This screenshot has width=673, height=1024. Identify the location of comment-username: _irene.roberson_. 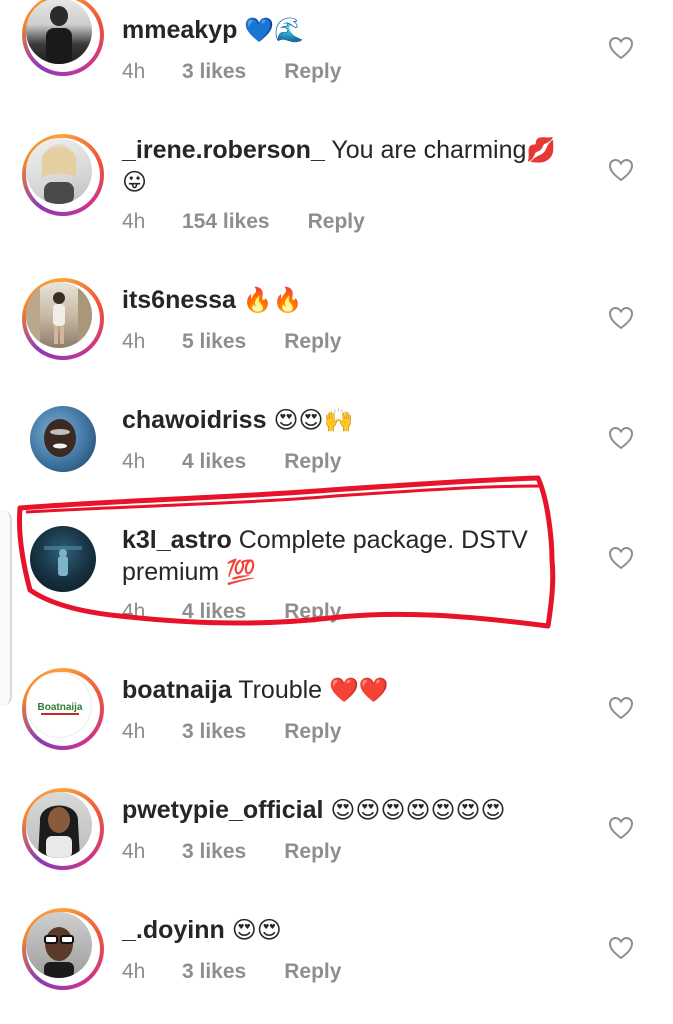
(223, 150).